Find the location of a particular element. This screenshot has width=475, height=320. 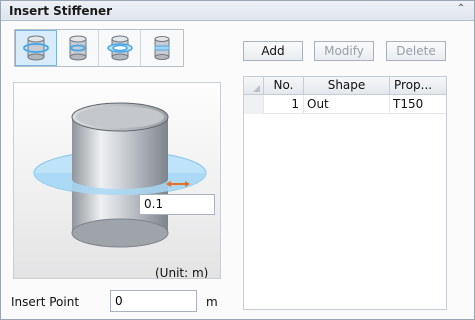

add-button: Add is located at coordinates (273, 51).